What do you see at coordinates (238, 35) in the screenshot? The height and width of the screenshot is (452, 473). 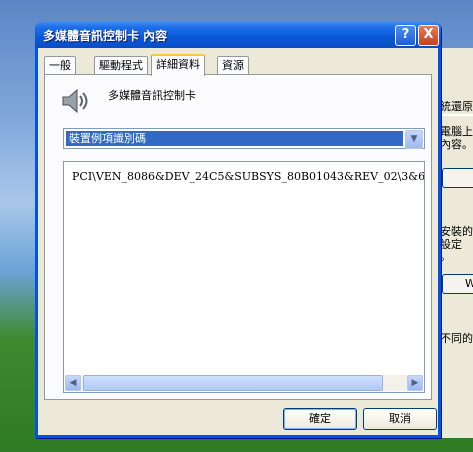 I see `title-bar: 多媒體音訊控制卡 內容 ? X` at bounding box center [238, 35].